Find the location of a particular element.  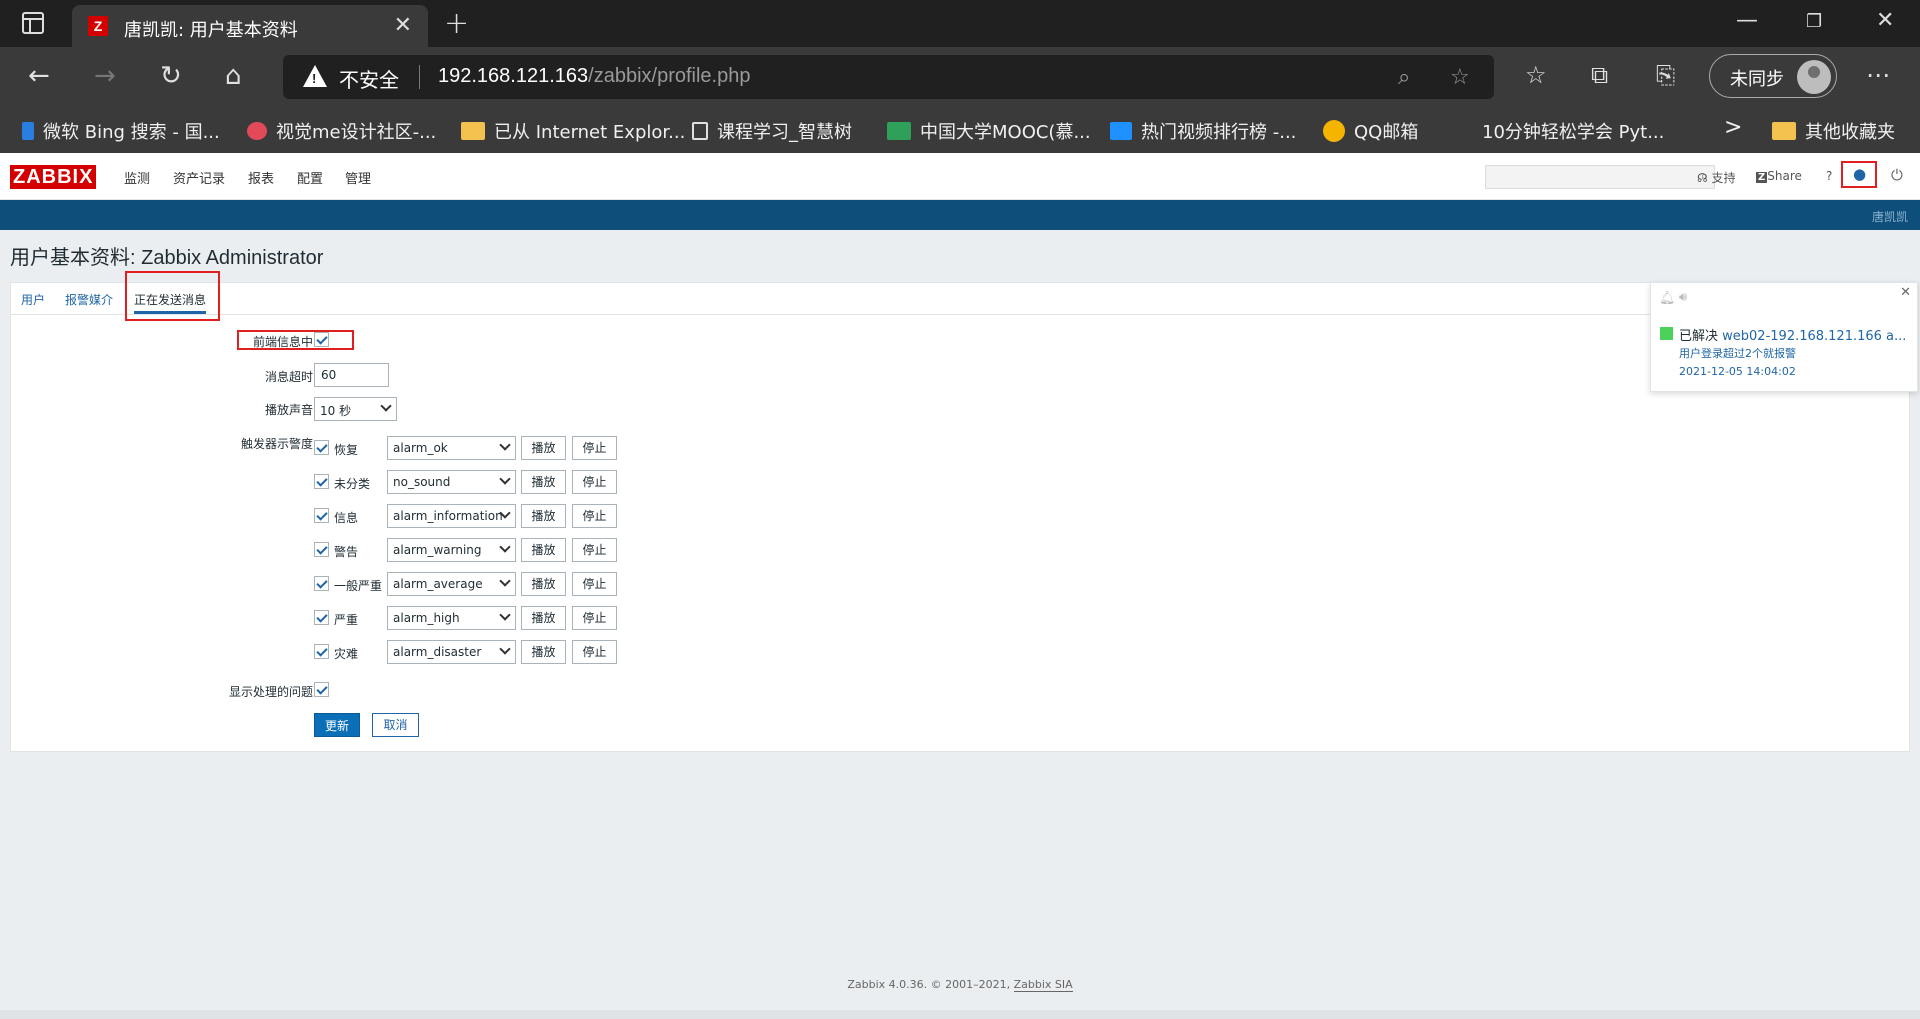

update-button: 更新 is located at coordinates (337, 725).